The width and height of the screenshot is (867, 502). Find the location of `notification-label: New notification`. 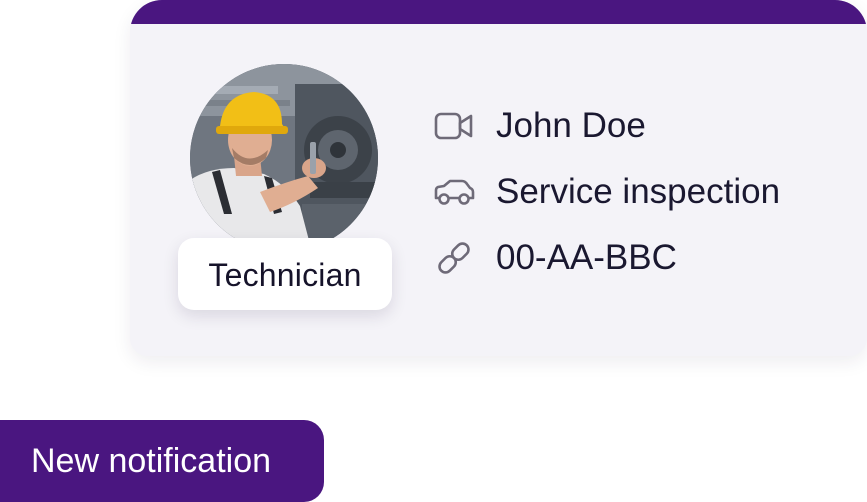

notification-label: New notification is located at coordinates (151, 460).